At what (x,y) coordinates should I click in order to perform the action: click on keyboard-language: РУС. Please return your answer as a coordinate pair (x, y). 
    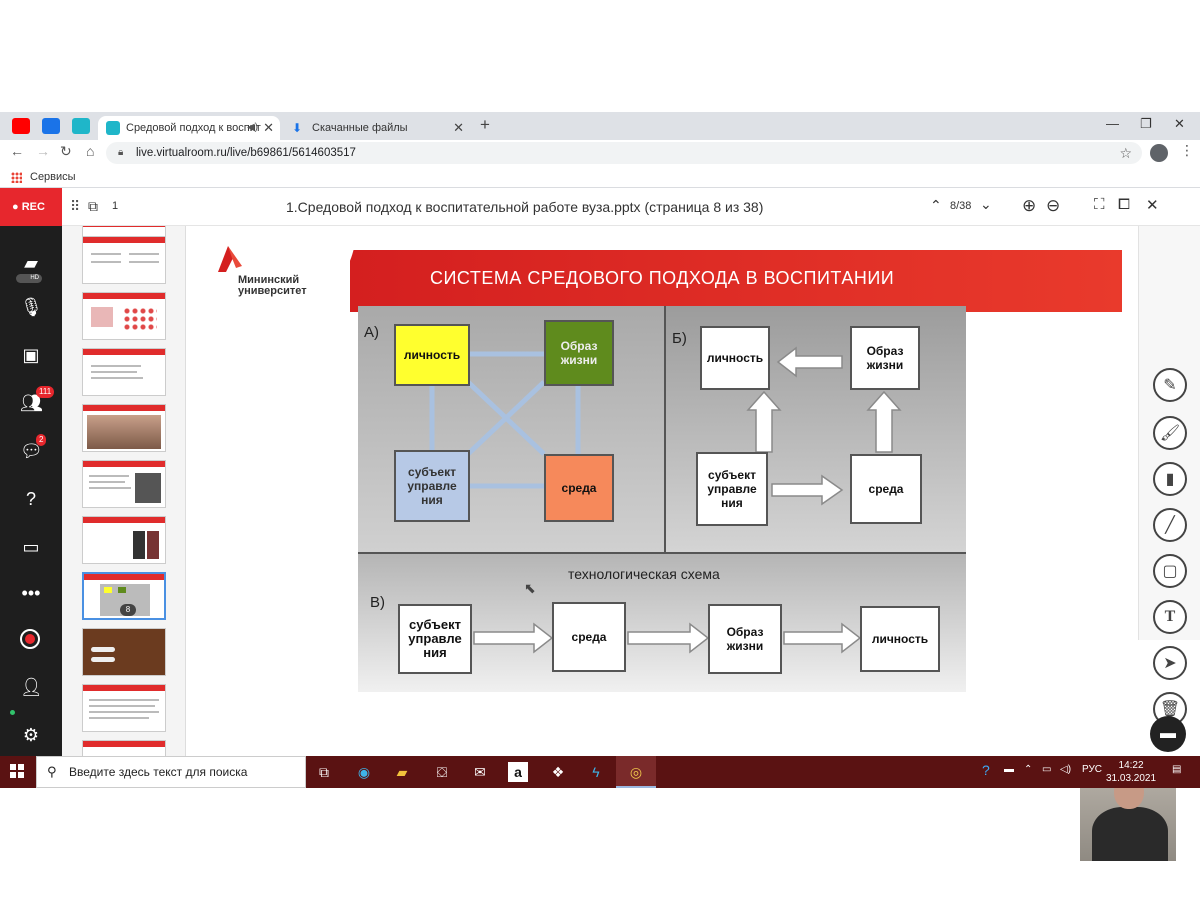
    Looking at the image, I should click on (1092, 769).